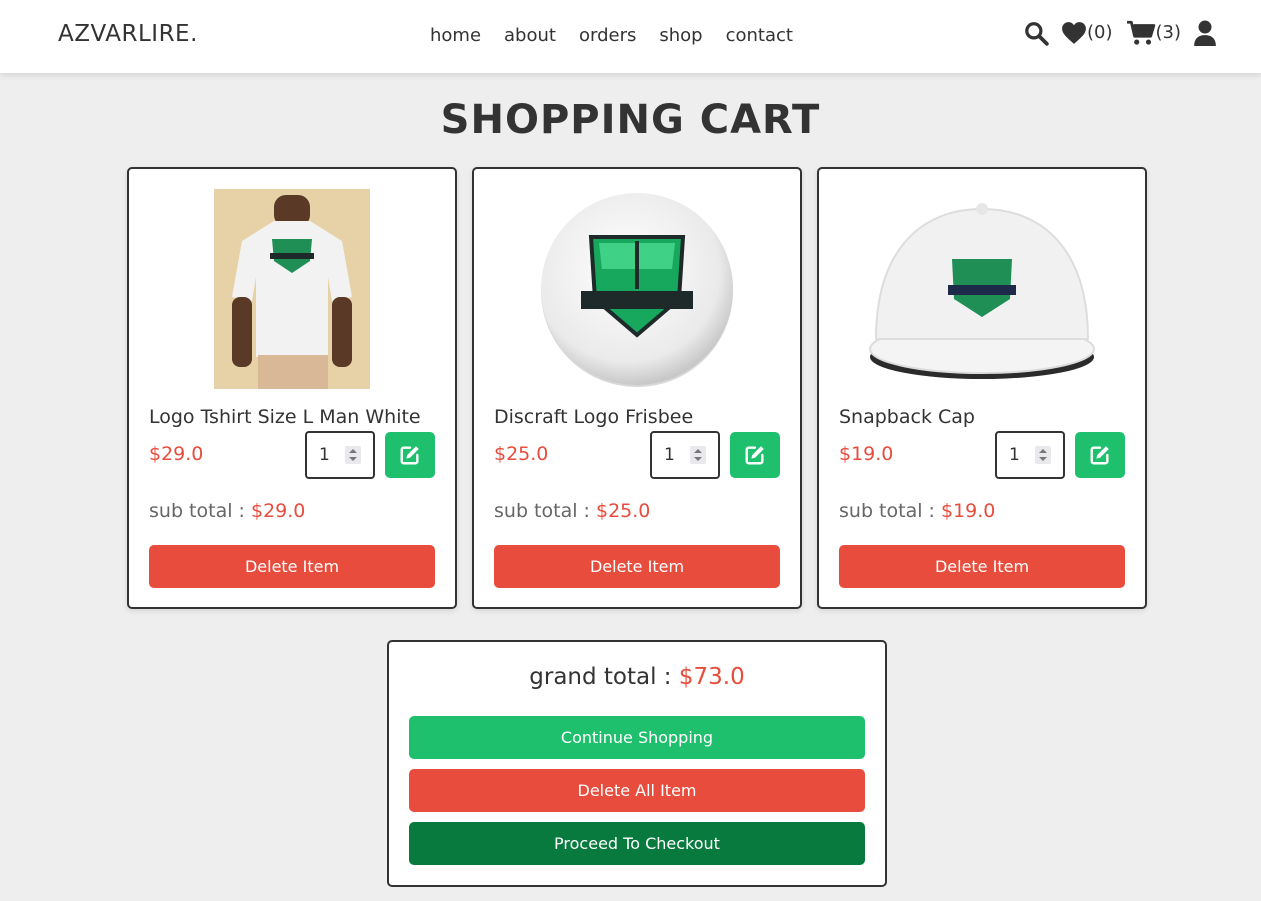  I want to click on page-title: SHOPPING CART, so click(630, 120).